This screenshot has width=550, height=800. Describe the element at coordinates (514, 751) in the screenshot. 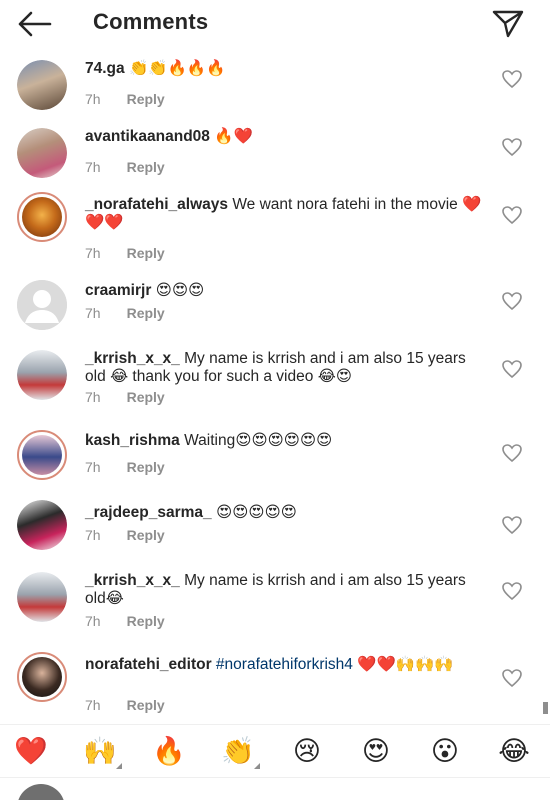

I see `reaction-laugh-button: 😂` at that location.